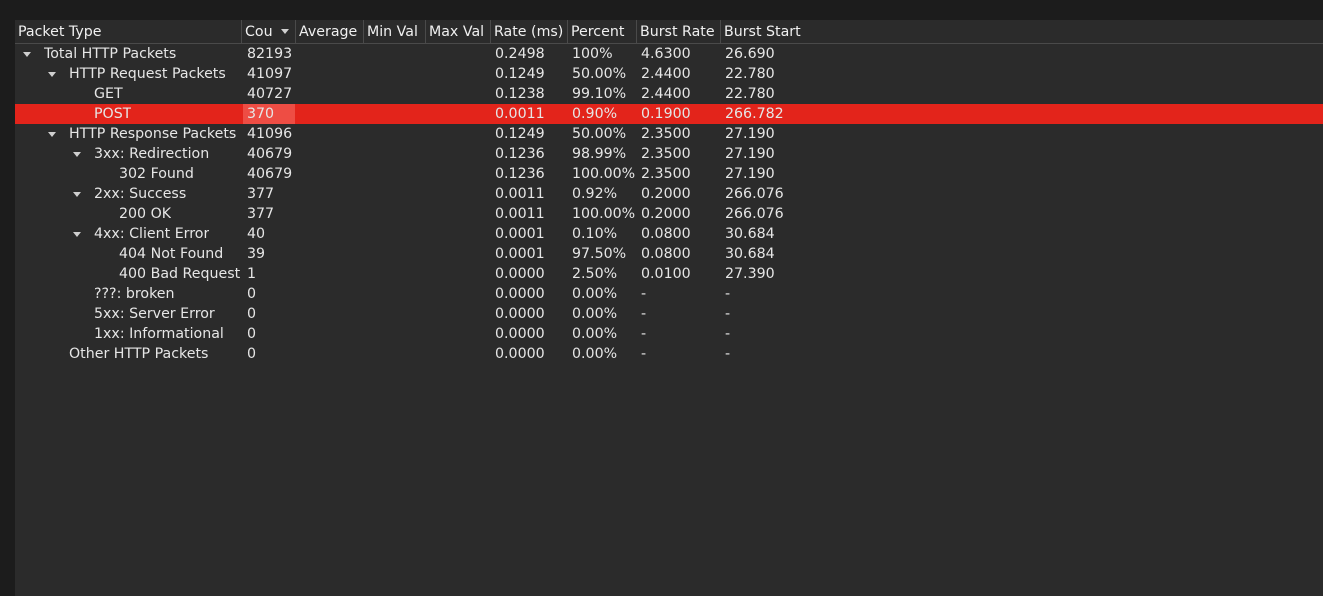 This screenshot has width=1323, height=596. I want to click on header-percent: Percent, so click(602, 31).